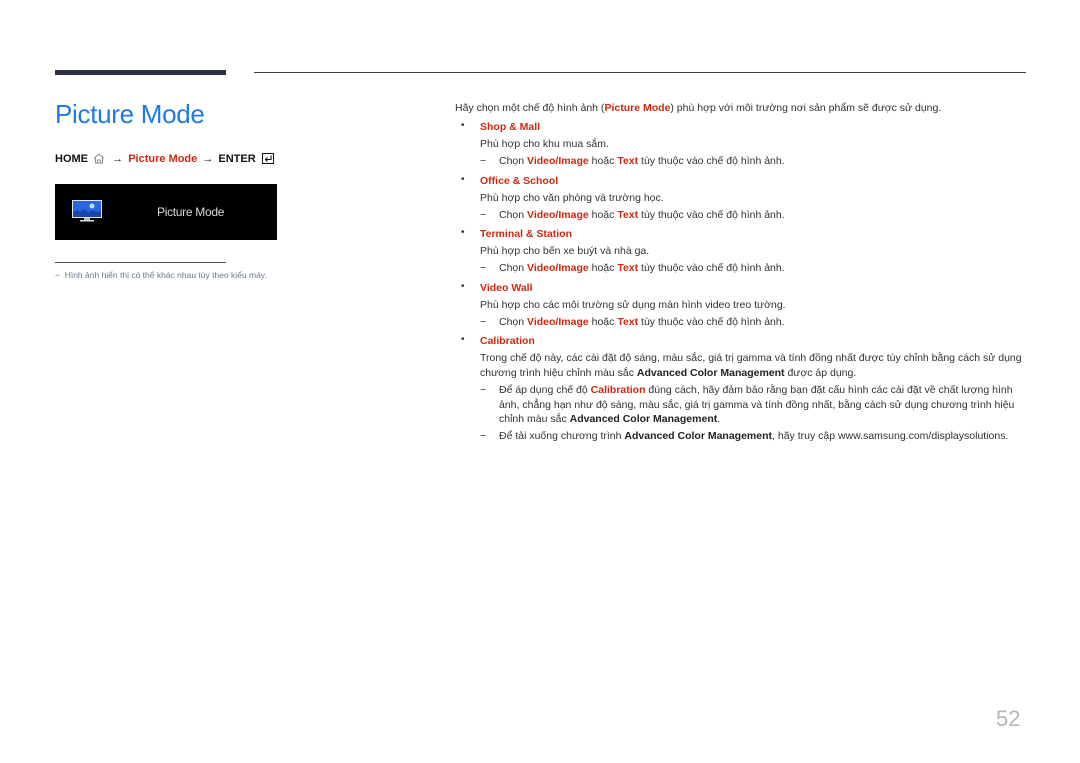 Image resolution: width=1080 pixels, height=763 pixels. I want to click on text: Để tải xuống chương trình, so click(562, 435).